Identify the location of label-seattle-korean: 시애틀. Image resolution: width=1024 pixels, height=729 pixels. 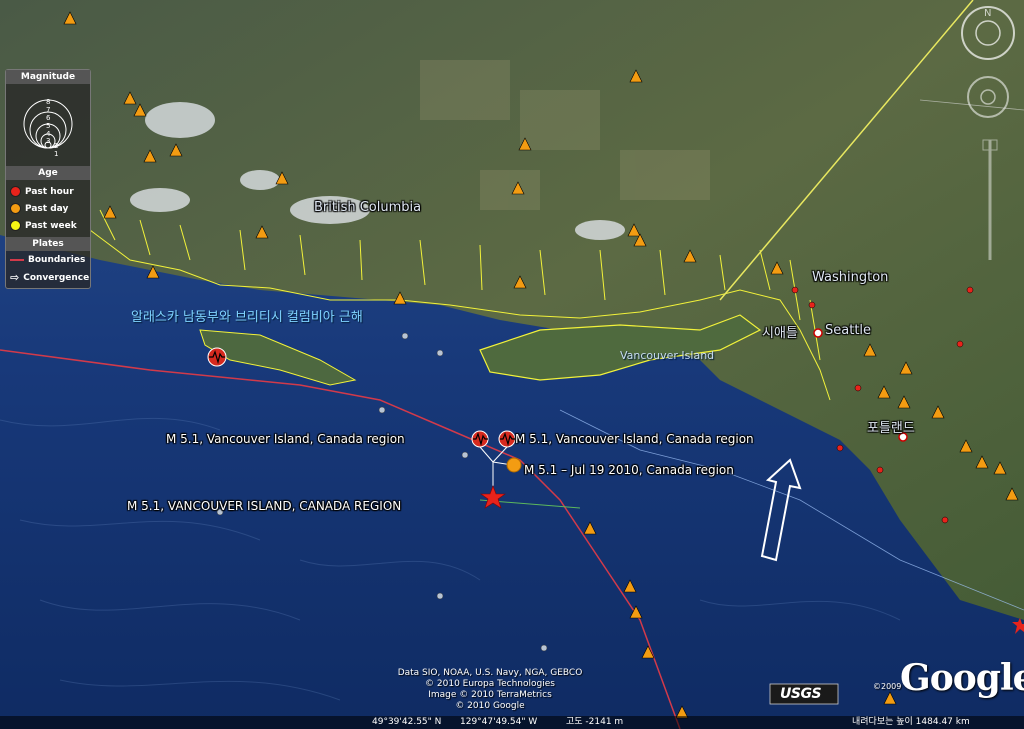
(780, 333).